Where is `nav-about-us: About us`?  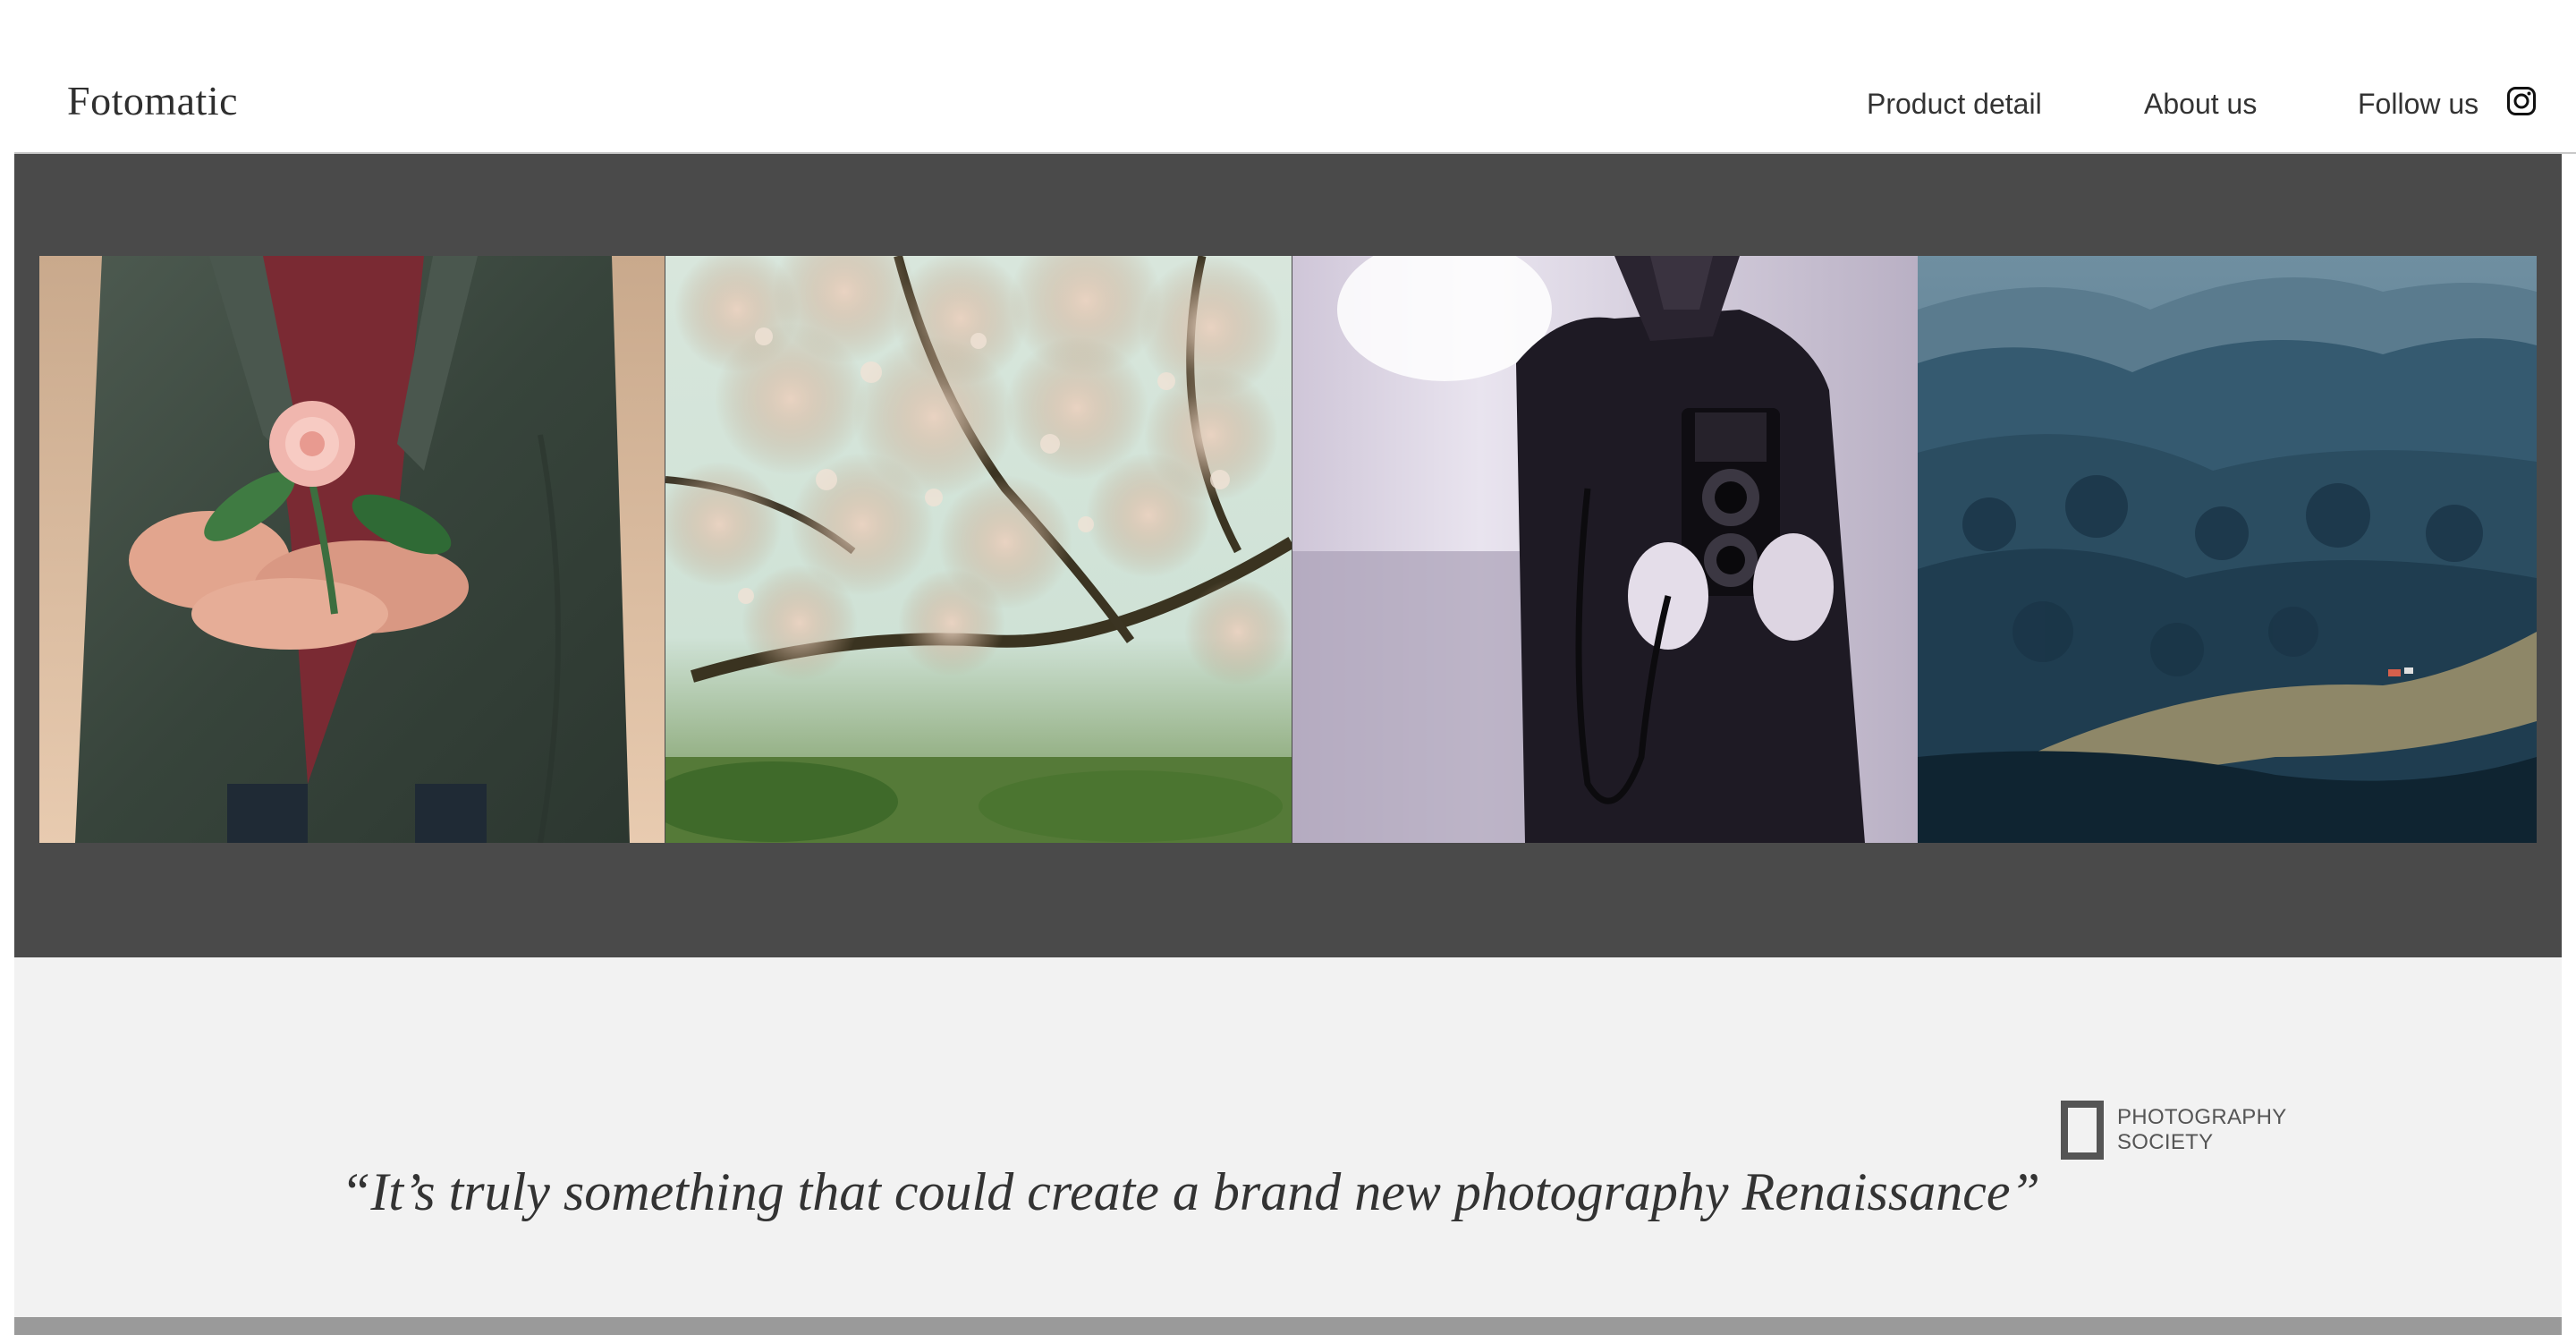 nav-about-us: About us is located at coordinates (2200, 104).